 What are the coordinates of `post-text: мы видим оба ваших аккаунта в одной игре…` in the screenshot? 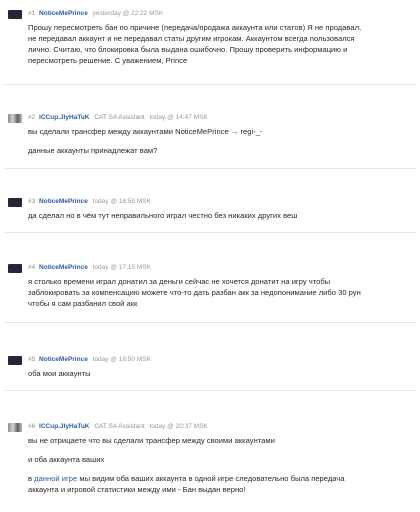 It's located at (211, 478).